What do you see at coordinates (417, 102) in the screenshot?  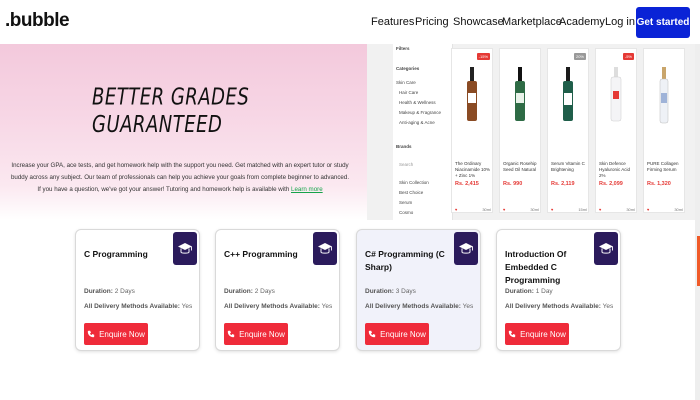 I see `category-item: Health & Wellness` at bounding box center [417, 102].